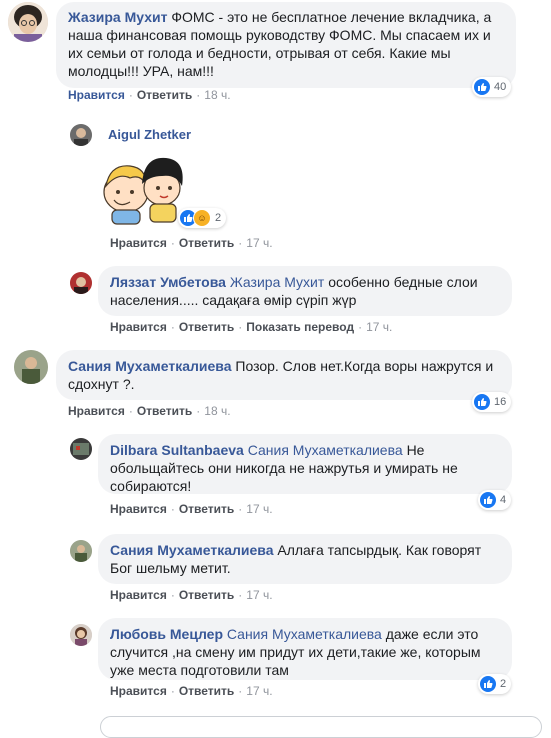 Image resolution: width=551 pixels, height=738 pixels. Describe the element at coordinates (149, 134) in the screenshot. I see `comment-author: Aigul Zhetker` at that location.